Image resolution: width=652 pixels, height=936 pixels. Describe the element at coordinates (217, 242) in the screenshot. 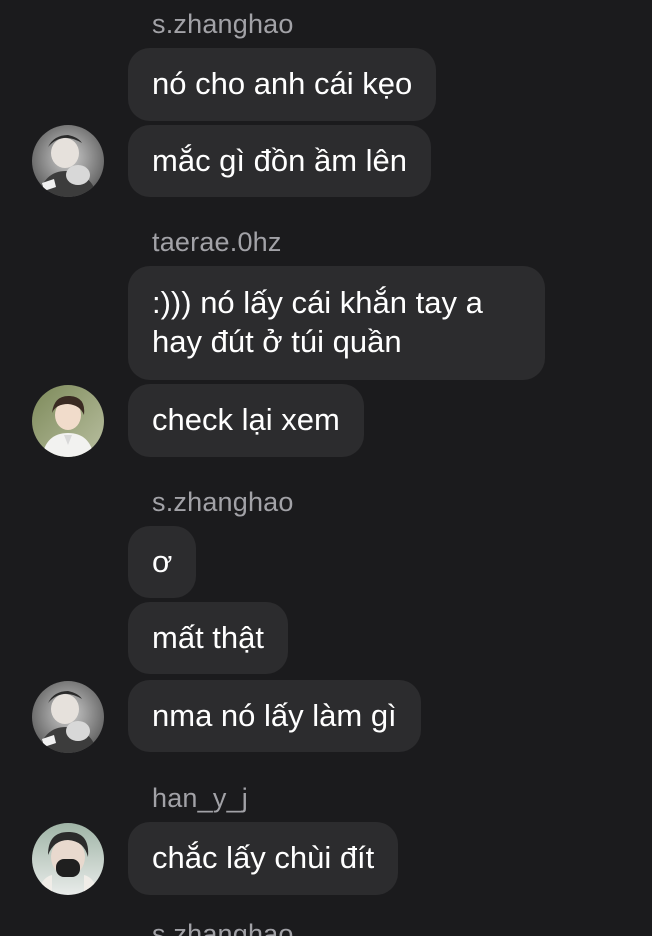

I see `sender-name: taerae.0hz` at that location.